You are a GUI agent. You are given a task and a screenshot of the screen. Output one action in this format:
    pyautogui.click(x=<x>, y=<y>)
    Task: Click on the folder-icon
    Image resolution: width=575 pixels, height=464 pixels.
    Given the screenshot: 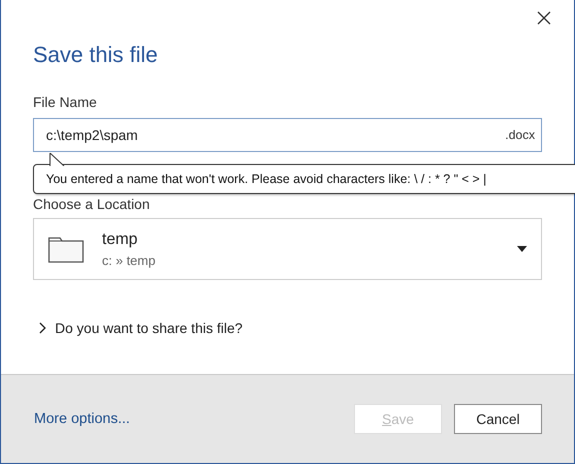 What is the action you would take?
    pyautogui.click(x=66, y=249)
    